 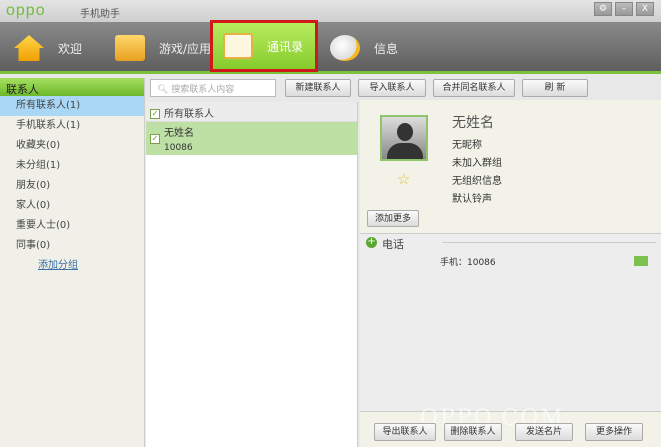 I want to click on contact-row: ✓ 无姓名 10086, so click(x=251, y=138).